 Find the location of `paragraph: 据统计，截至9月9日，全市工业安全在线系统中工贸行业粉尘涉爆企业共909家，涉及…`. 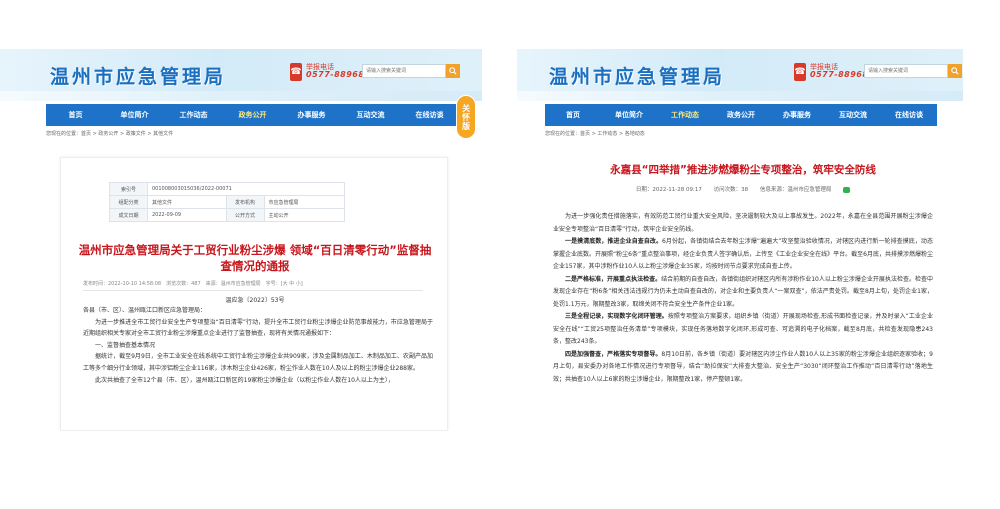

paragraph: 据统计，截至9月9日，全市工业安全在线系统中工贸行业粉尘涉爆企业共909家，涉及… is located at coordinates (258, 362).